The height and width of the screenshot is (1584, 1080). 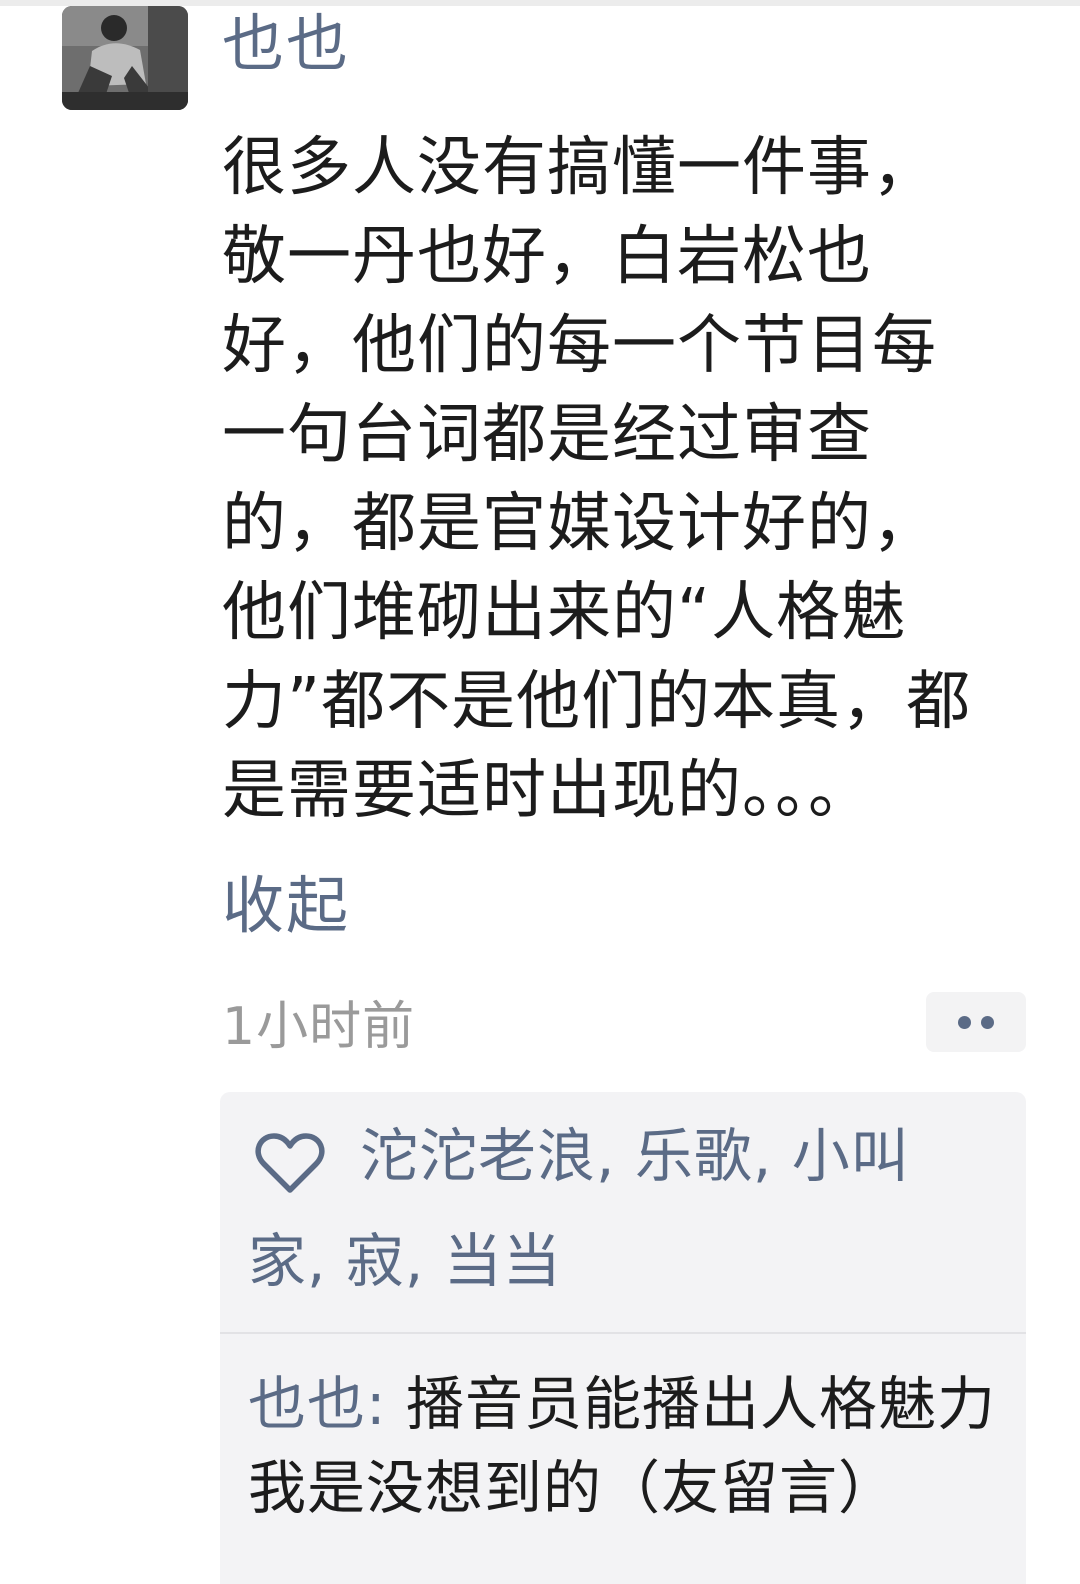 I want to click on heart-icon, so click(x=290, y=1163).